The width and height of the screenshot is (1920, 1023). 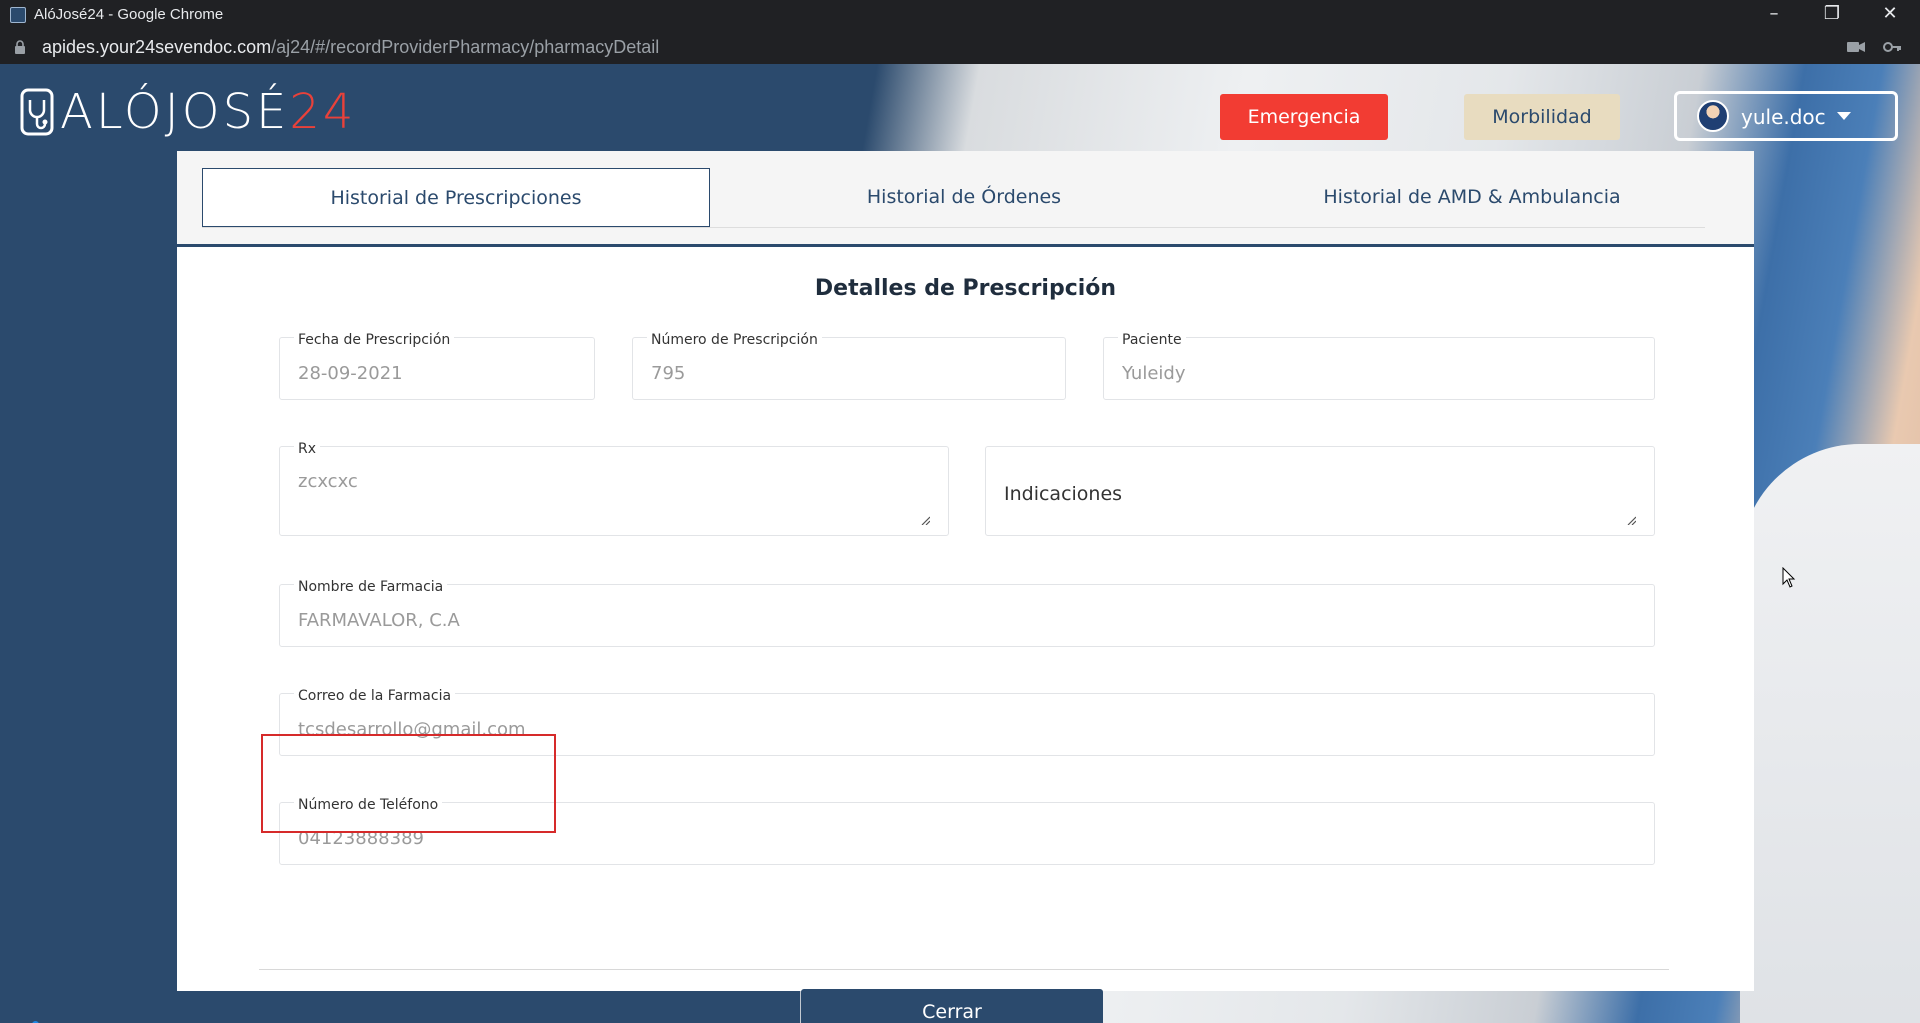 What do you see at coordinates (1830, 733) in the screenshot?
I see `background-photo-arm` at bounding box center [1830, 733].